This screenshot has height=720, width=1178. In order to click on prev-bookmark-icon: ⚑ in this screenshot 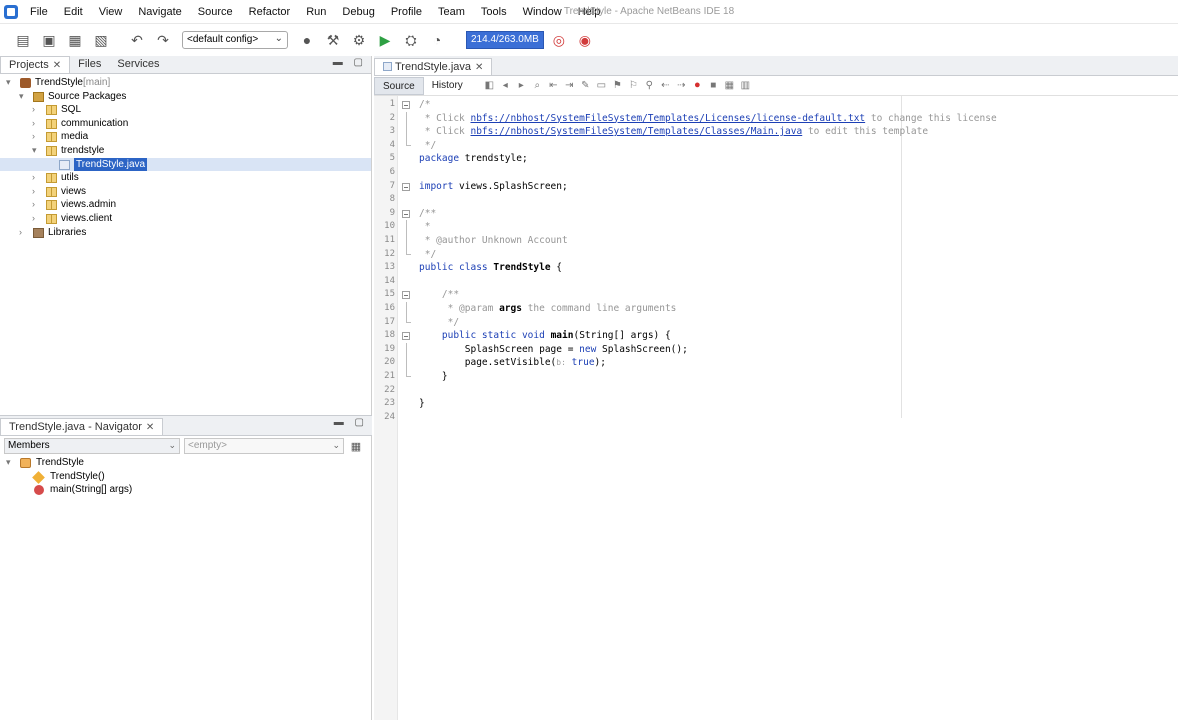, I will do `click(617, 85)`.